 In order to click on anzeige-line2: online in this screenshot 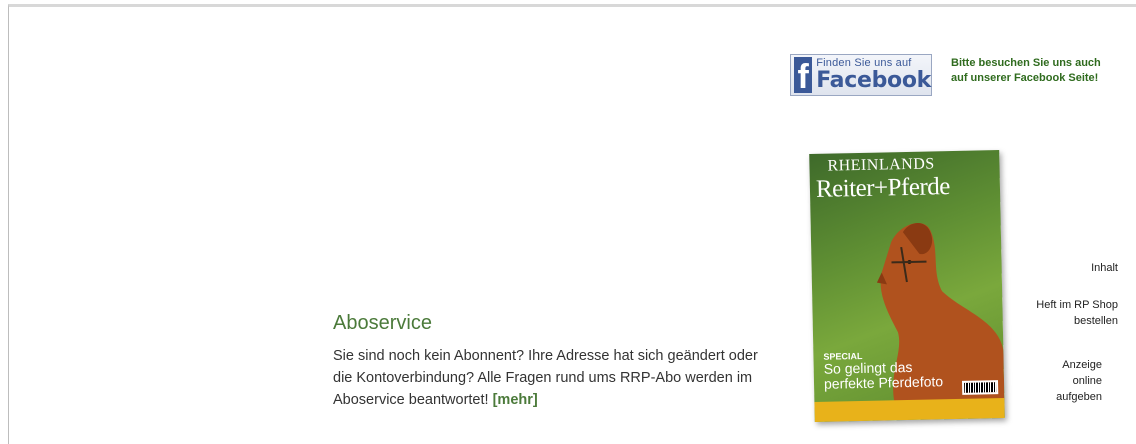, I will do `click(1087, 381)`.